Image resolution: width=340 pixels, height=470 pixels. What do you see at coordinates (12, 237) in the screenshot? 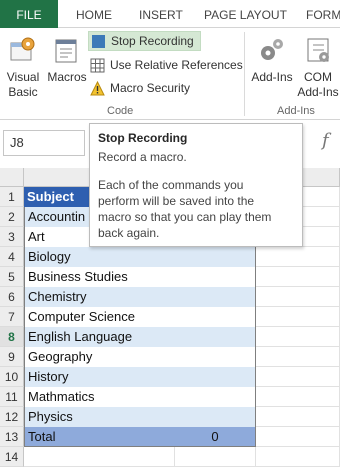
I see `row-header: 3` at bounding box center [12, 237].